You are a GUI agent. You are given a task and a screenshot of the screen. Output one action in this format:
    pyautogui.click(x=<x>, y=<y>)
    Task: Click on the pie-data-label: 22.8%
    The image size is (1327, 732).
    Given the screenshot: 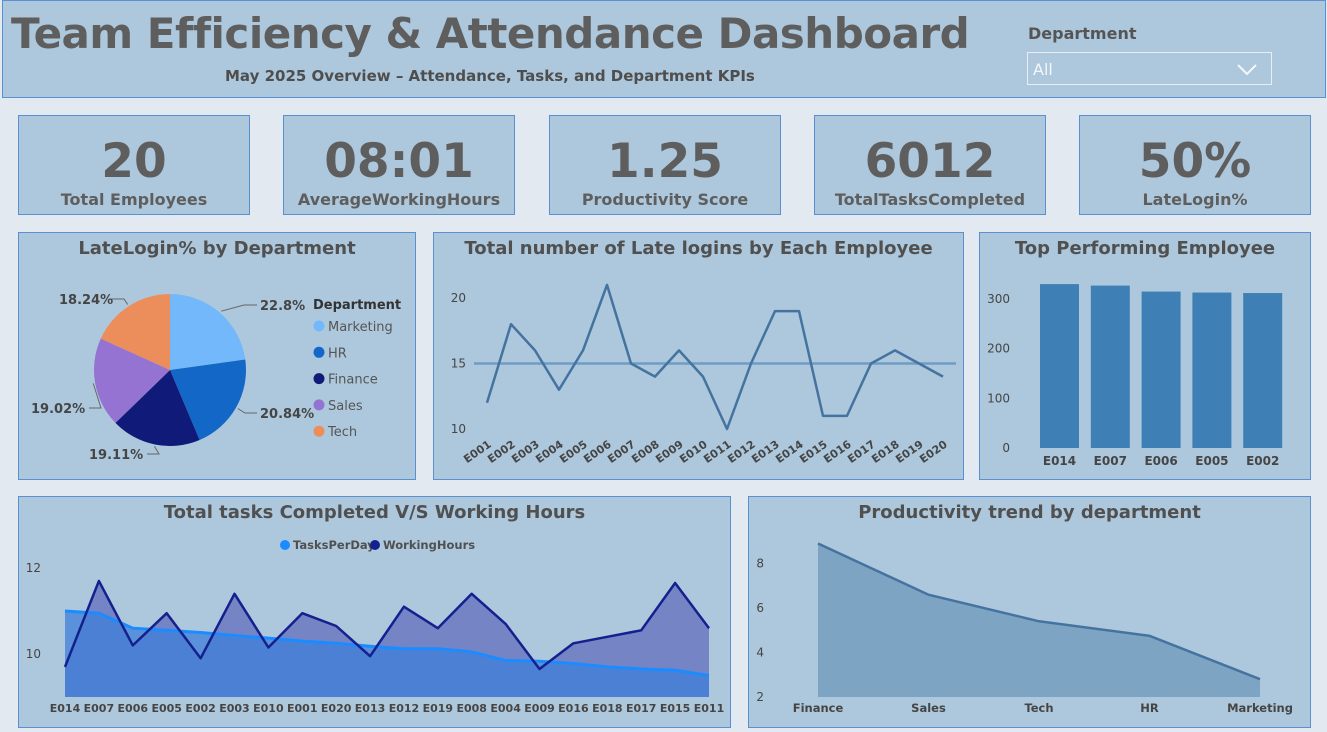 What is the action you would take?
    pyautogui.click(x=282, y=306)
    